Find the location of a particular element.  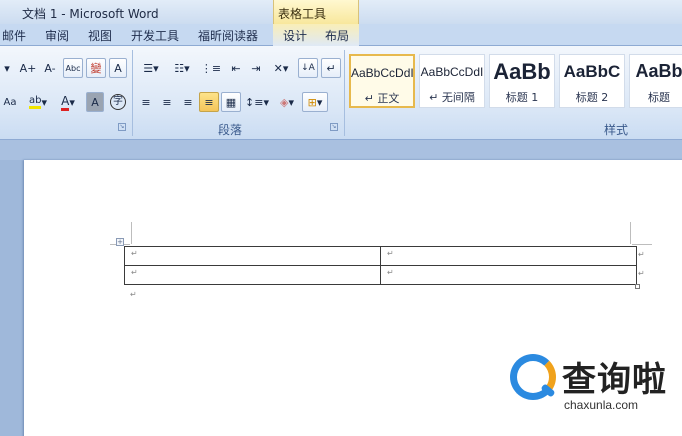

bullets-button: ☰ ▾ is located at coordinates (151, 68).